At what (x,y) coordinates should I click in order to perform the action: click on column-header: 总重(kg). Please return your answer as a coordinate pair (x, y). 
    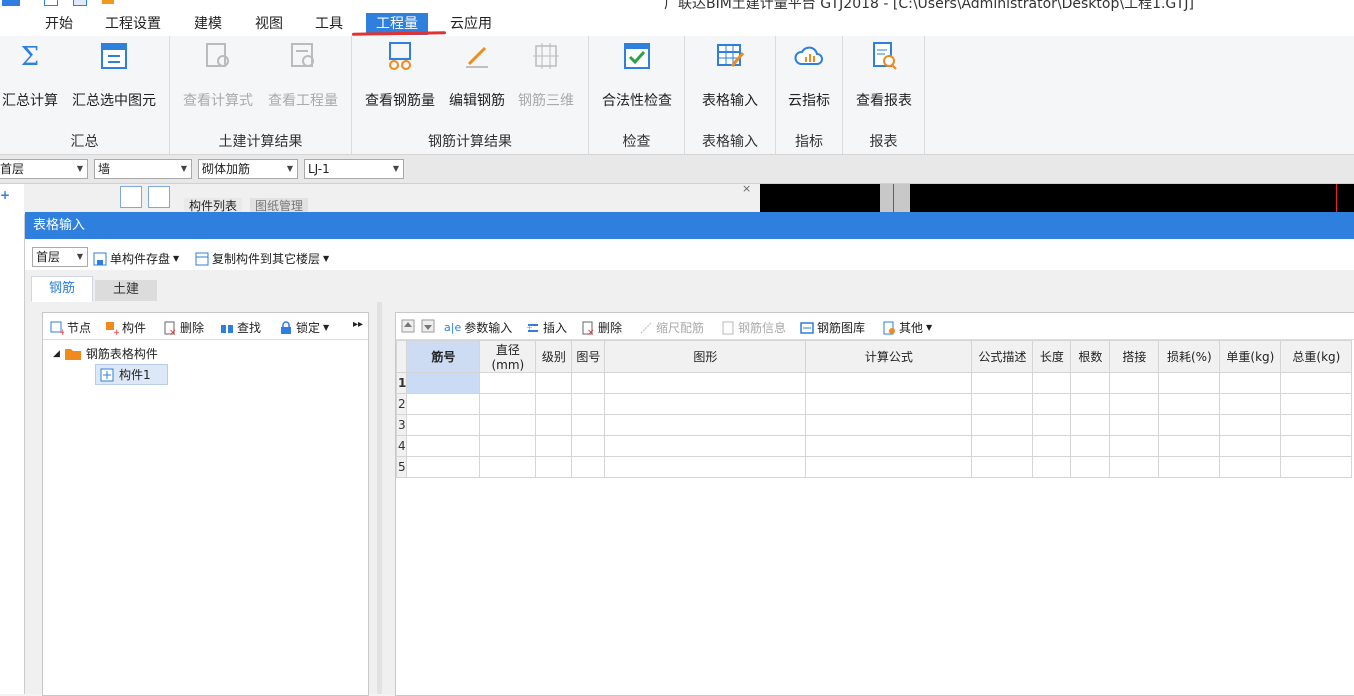
    Looking at the image, I should click on (1316, 356).